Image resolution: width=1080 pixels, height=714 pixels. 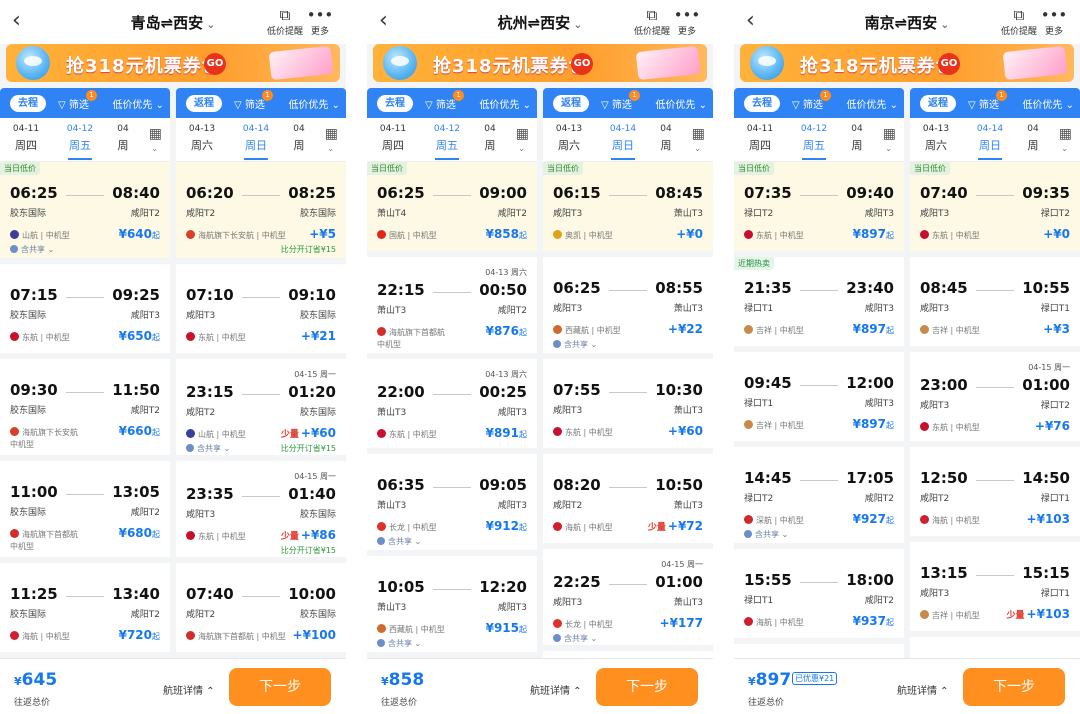 I want to click on flight-row: 14:0516:05, so click(x=995, y=647).